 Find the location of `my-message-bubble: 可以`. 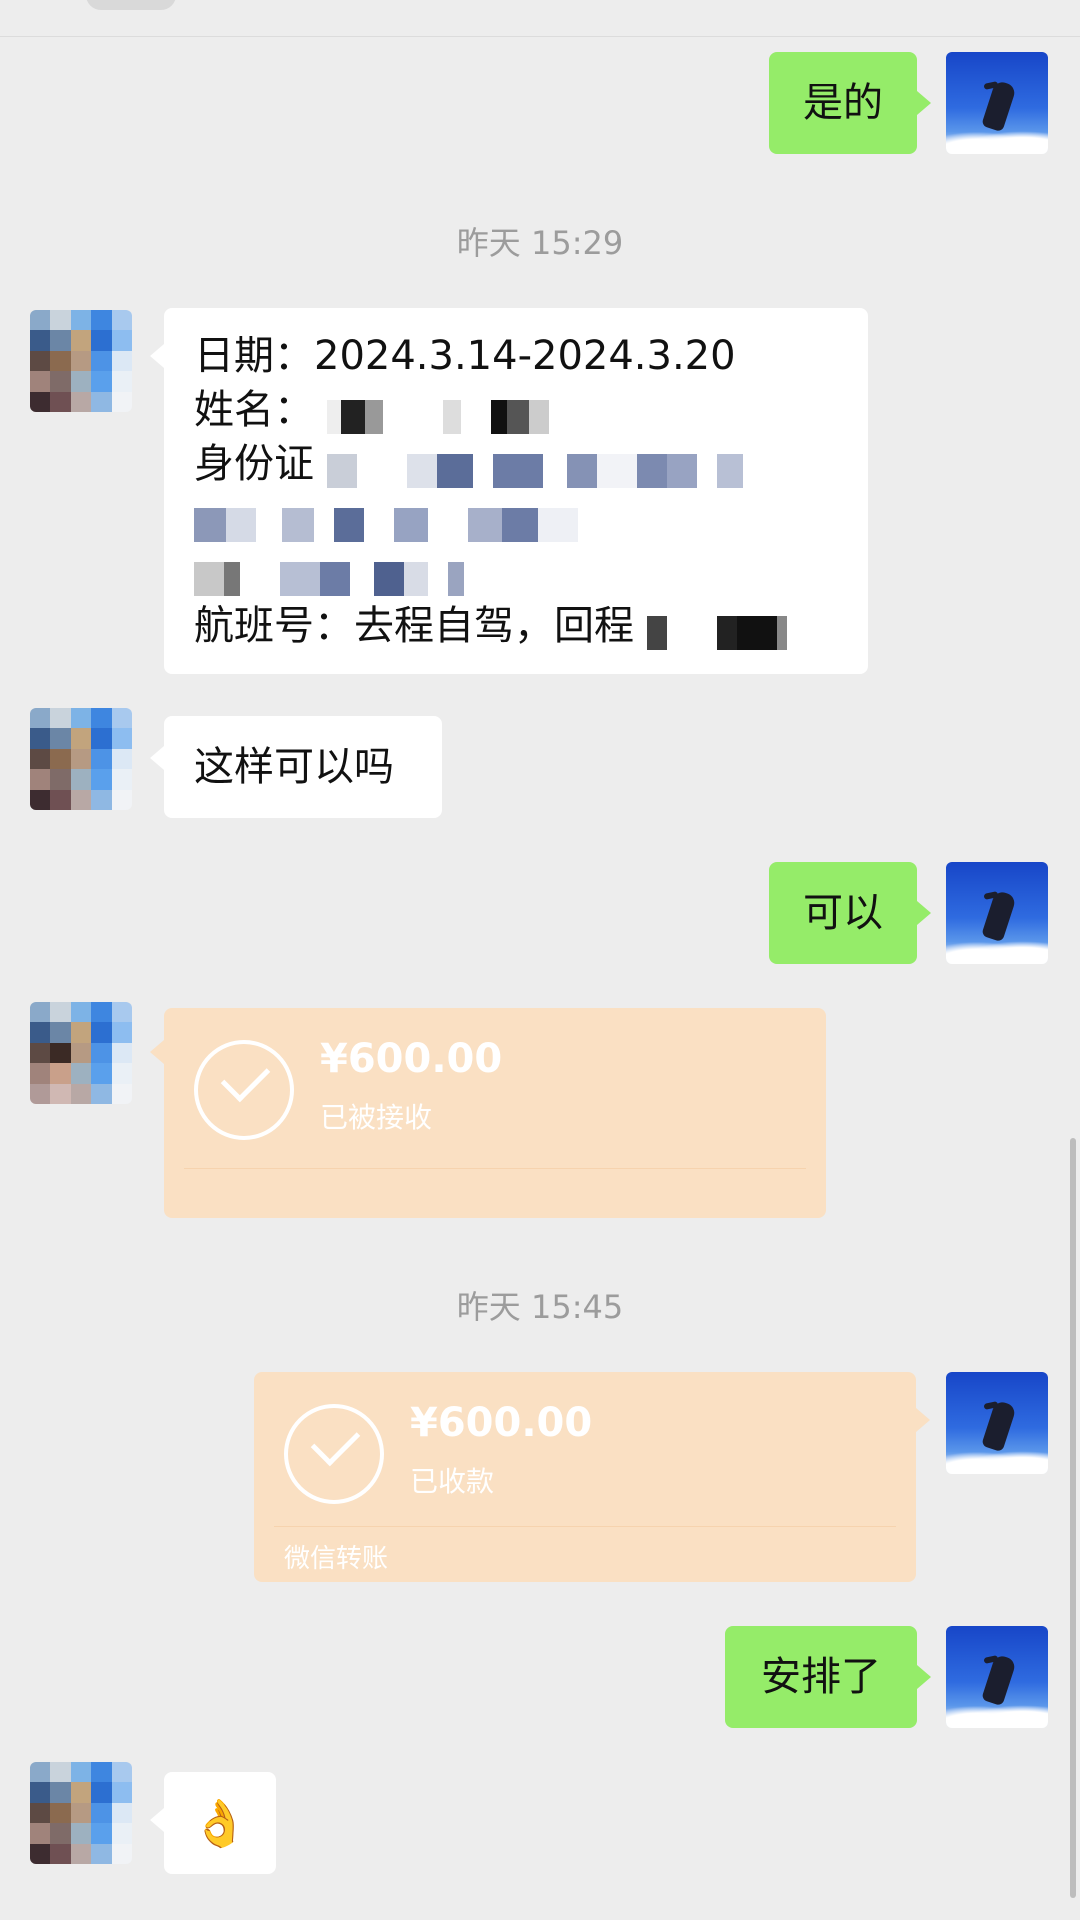

my-message-bubble: 可以 is located at coordinates (843, 913).